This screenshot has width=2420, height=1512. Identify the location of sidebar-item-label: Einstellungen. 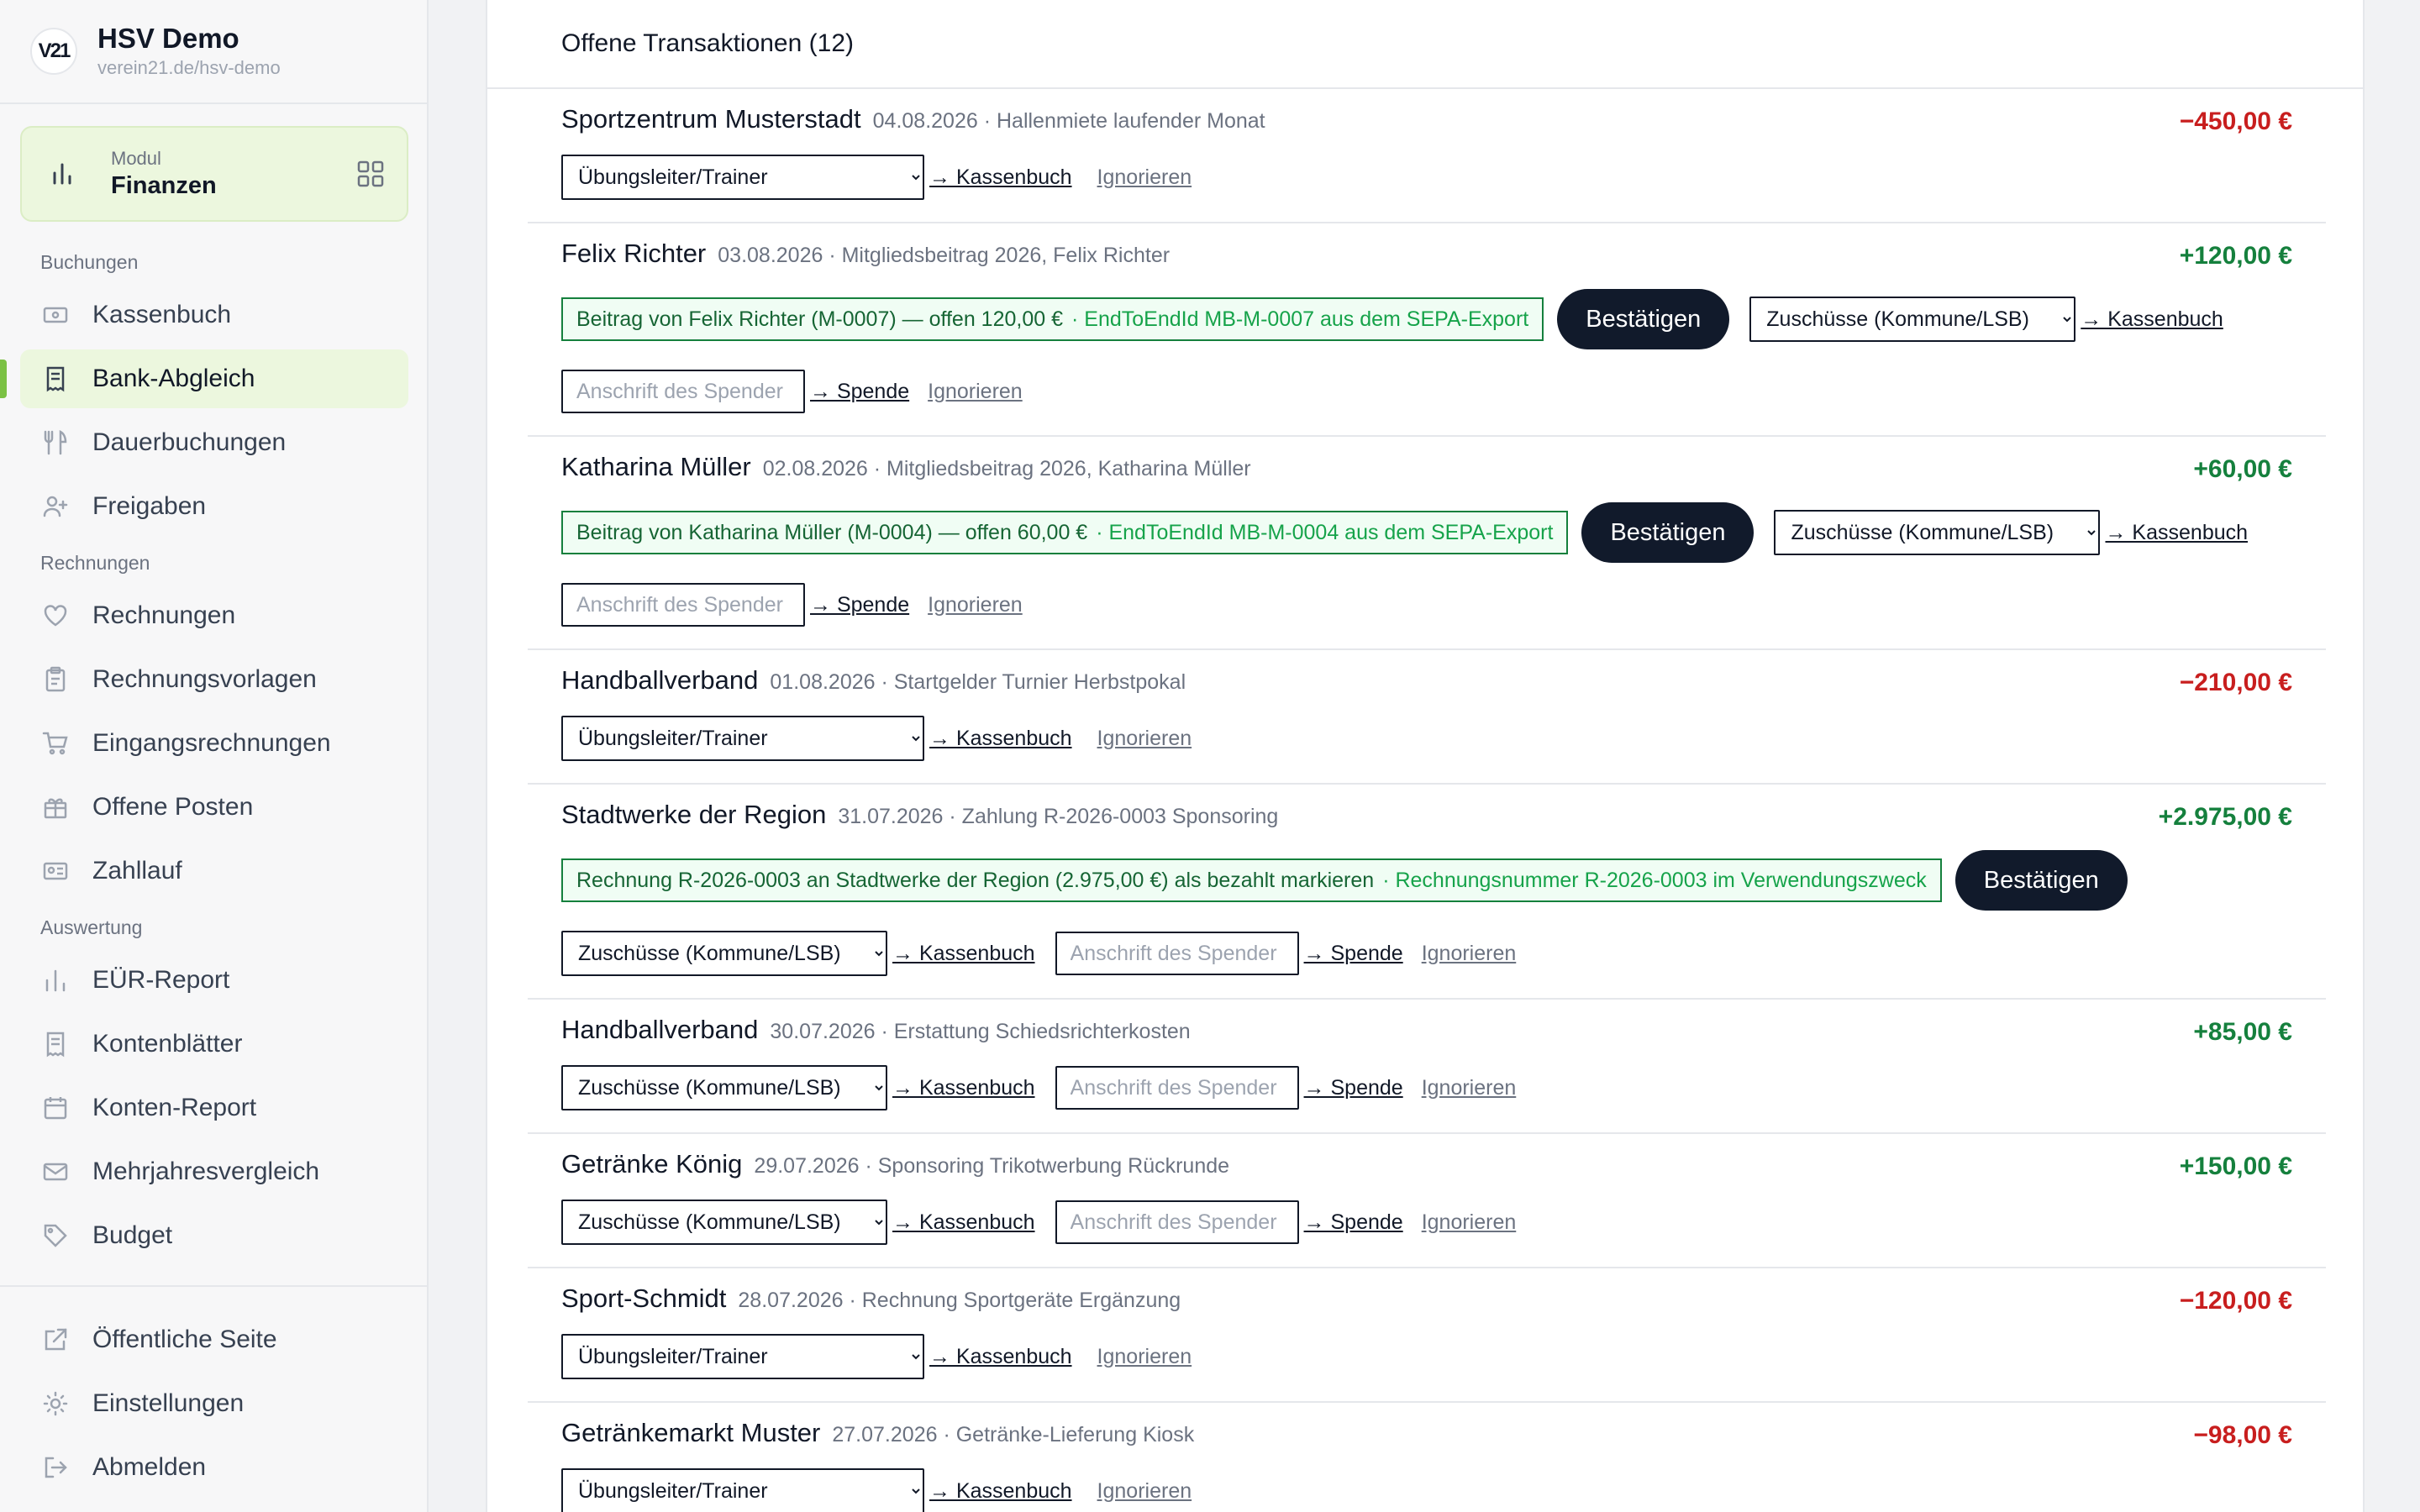
(168, 1403).